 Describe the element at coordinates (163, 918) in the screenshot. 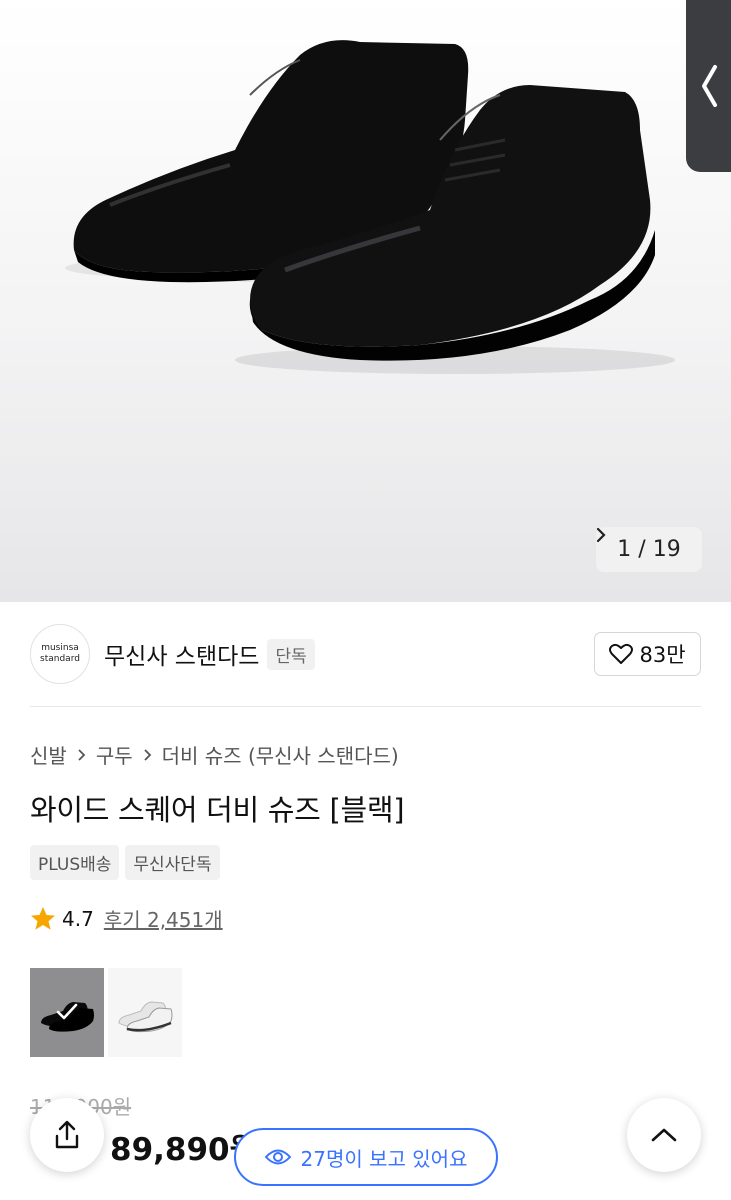

I see `reviews-link: 후기 2,451개` at that location.